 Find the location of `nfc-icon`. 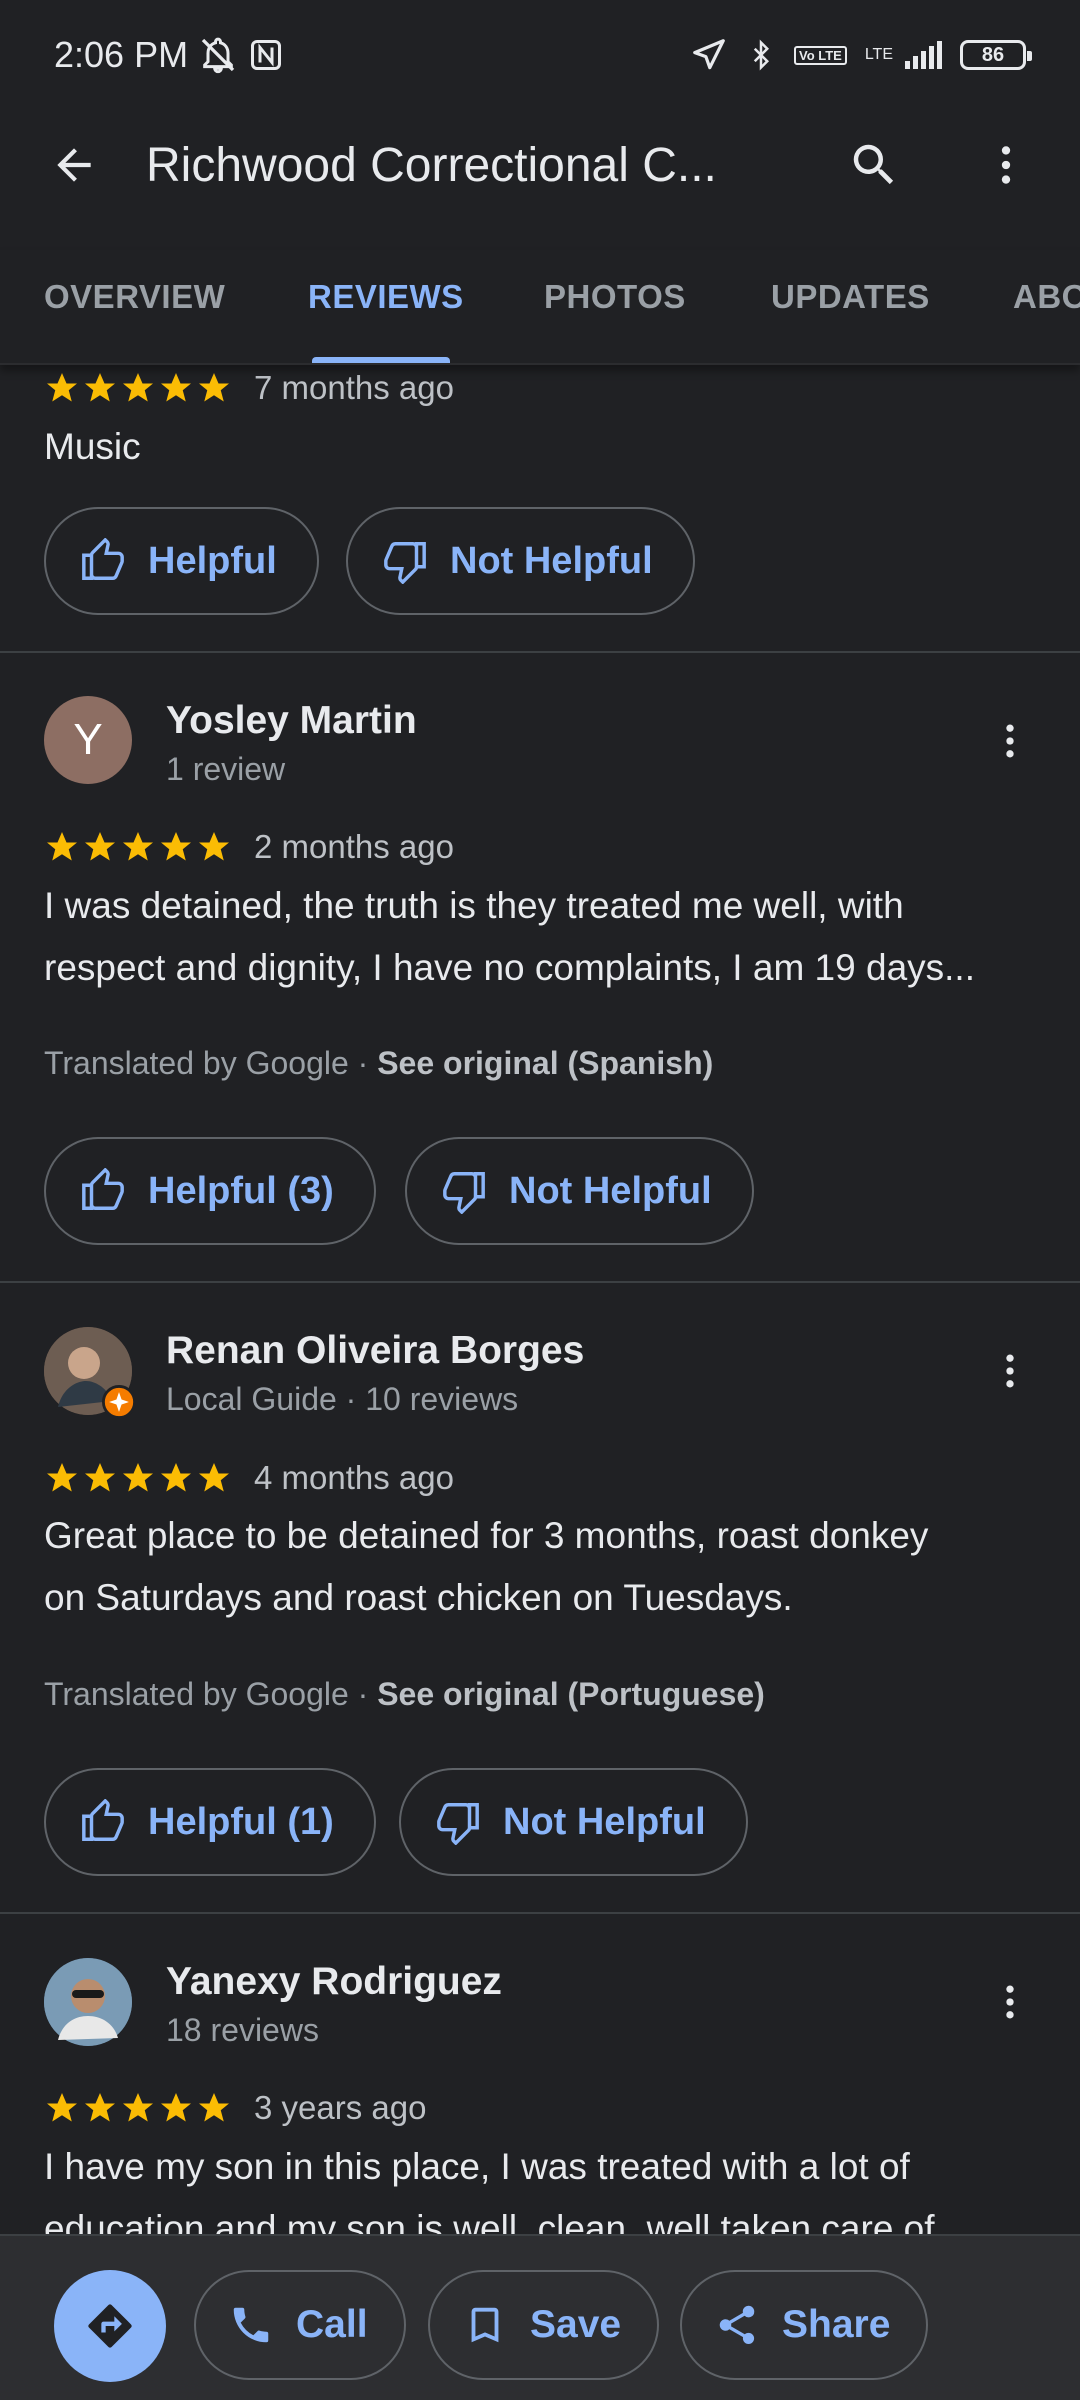

nfc-icon is located at coordinates (266, 55).